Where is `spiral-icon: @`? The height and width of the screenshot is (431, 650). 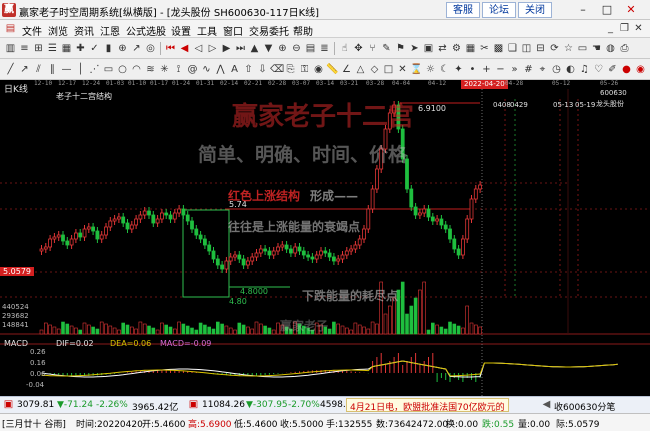
spiral-icon: @ is located at coordinates (192, 69).